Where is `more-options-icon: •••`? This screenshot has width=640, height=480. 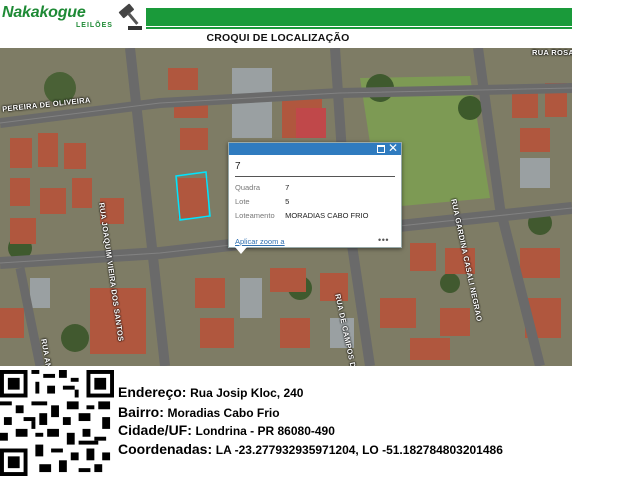 more-options-icon: ••• is located at coordinates (383, 240).